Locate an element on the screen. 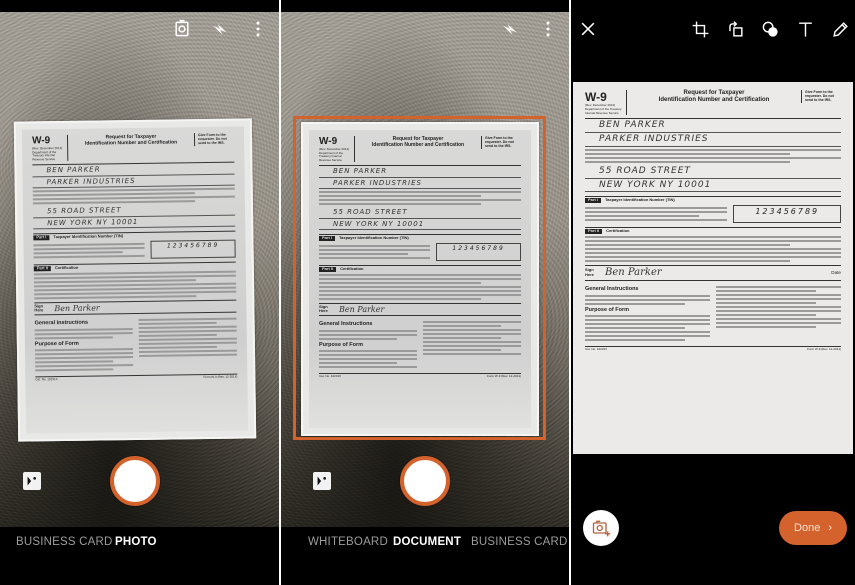 The height and width of the screenshot is (585, 855). filters-icon is located at coordinates (770, 29).